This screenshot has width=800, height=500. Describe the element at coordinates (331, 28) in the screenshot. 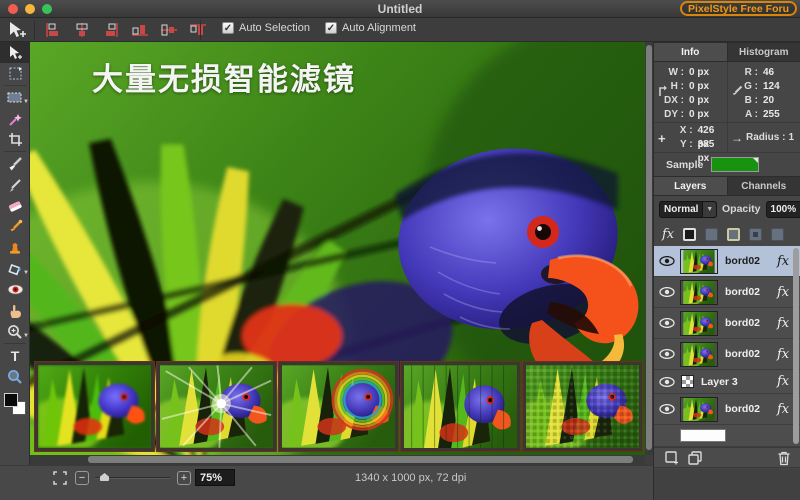

I see `checkmark-icon: ✓` at that location.